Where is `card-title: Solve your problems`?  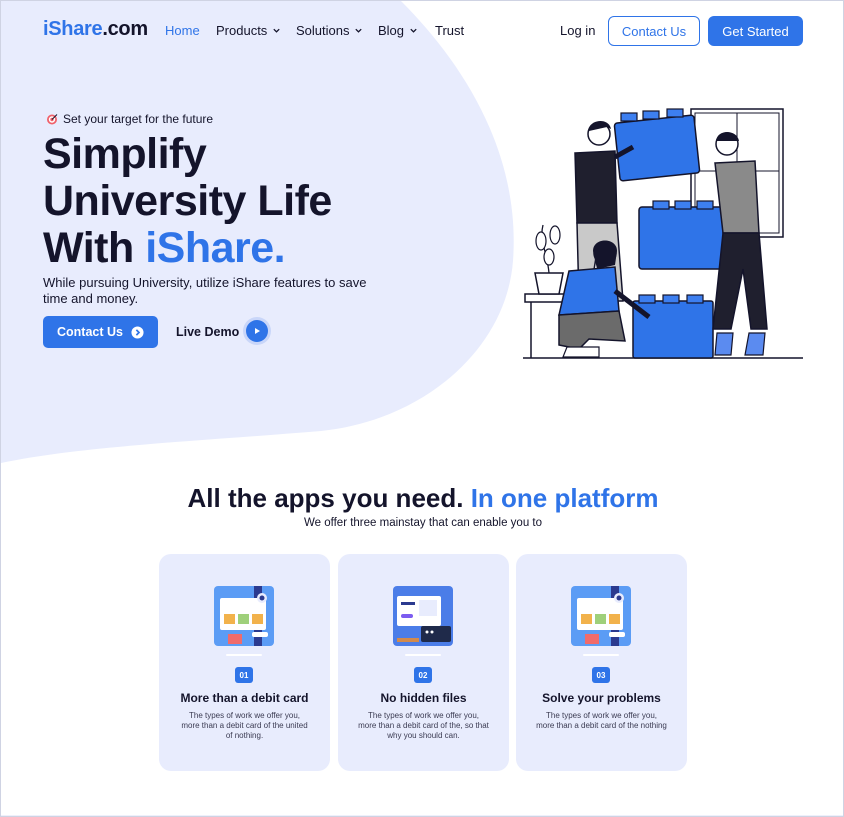
card-title: Solve your problems is located at coordinates (601, 698).